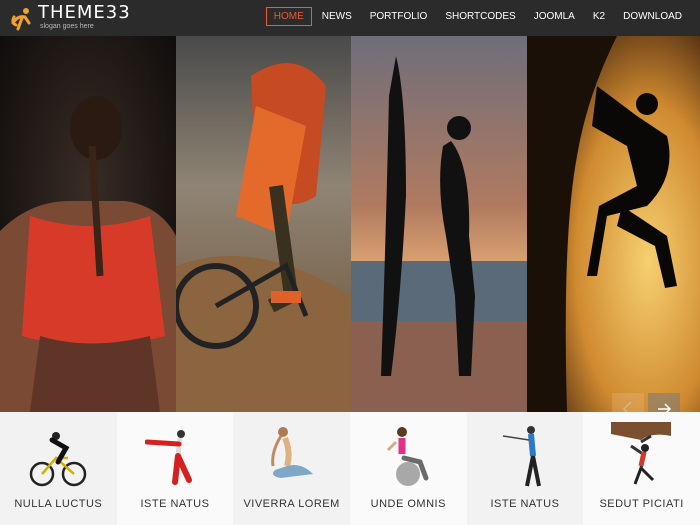 This screenshot has width=700, height=525. What do you see at coordinates (641, 504) in the screenshot?
I see `category-label: SEDUT PICIATI` at bounding box center [641, 504].